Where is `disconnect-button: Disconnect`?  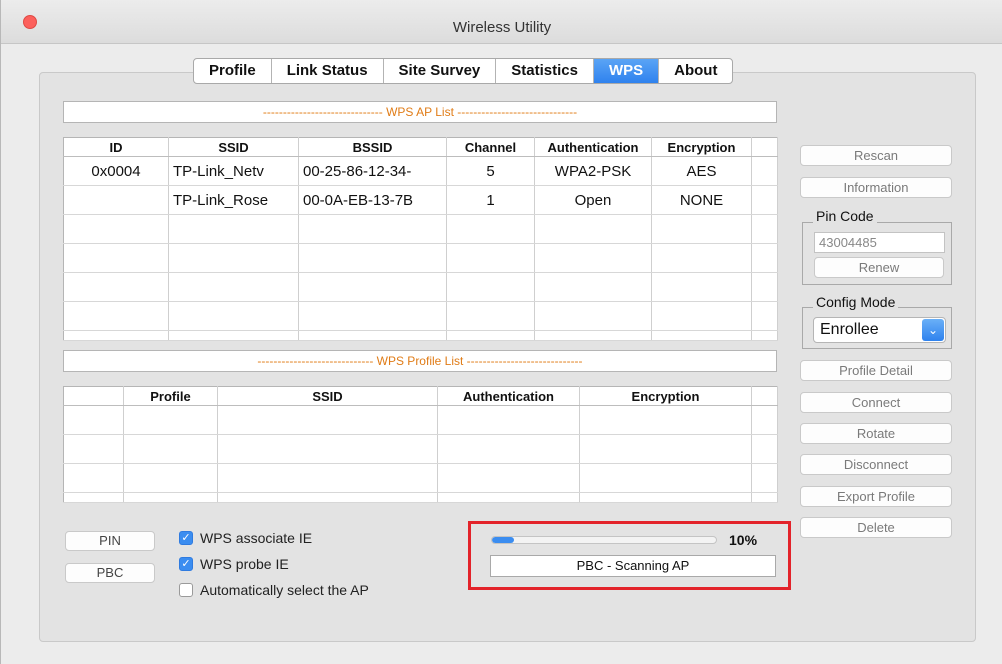 disconnect-button: Disconnect is located at coordinates (876, 464).